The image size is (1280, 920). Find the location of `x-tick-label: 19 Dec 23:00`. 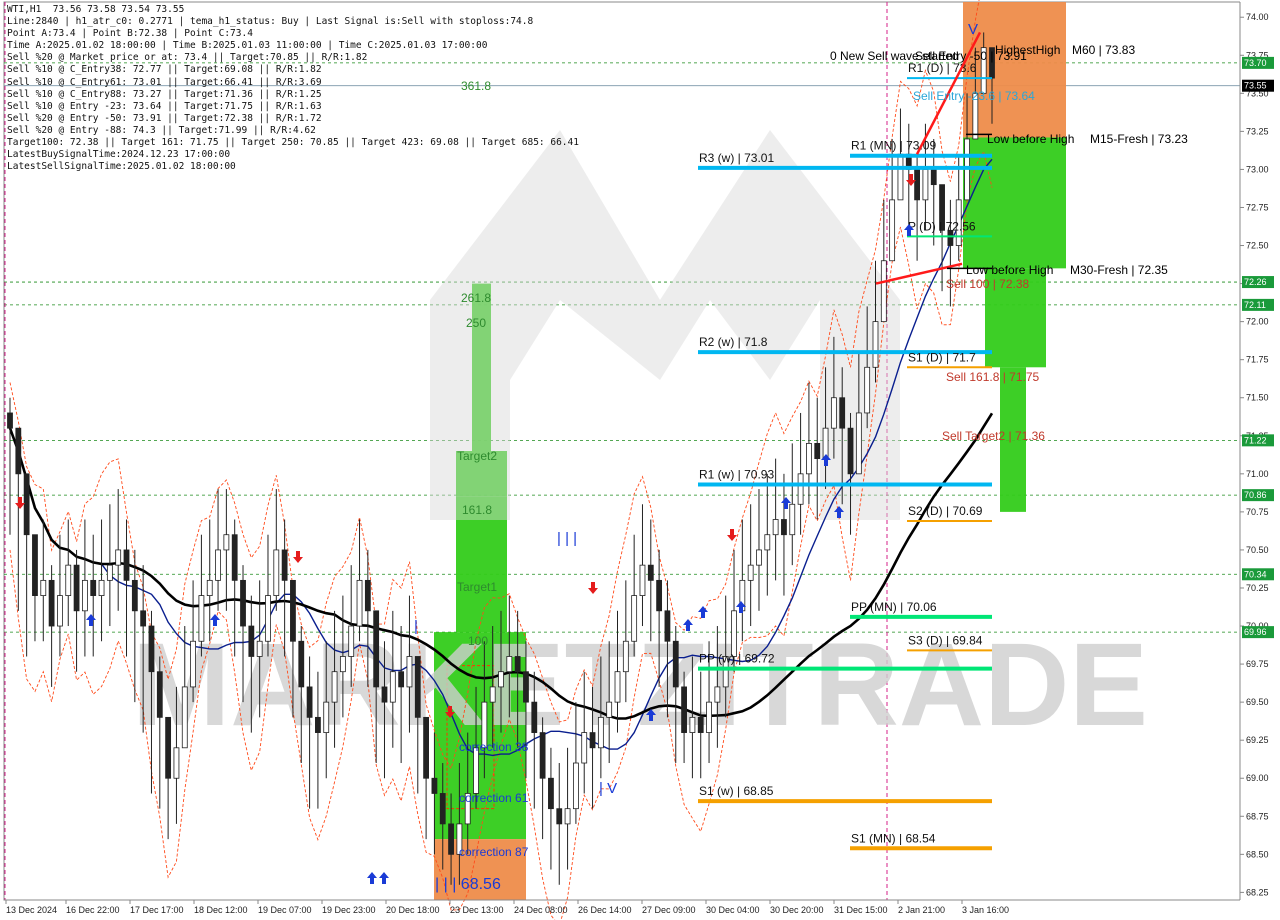

x-tick-label: 19 Dec 23:00 is located at coordinates (349, 910).